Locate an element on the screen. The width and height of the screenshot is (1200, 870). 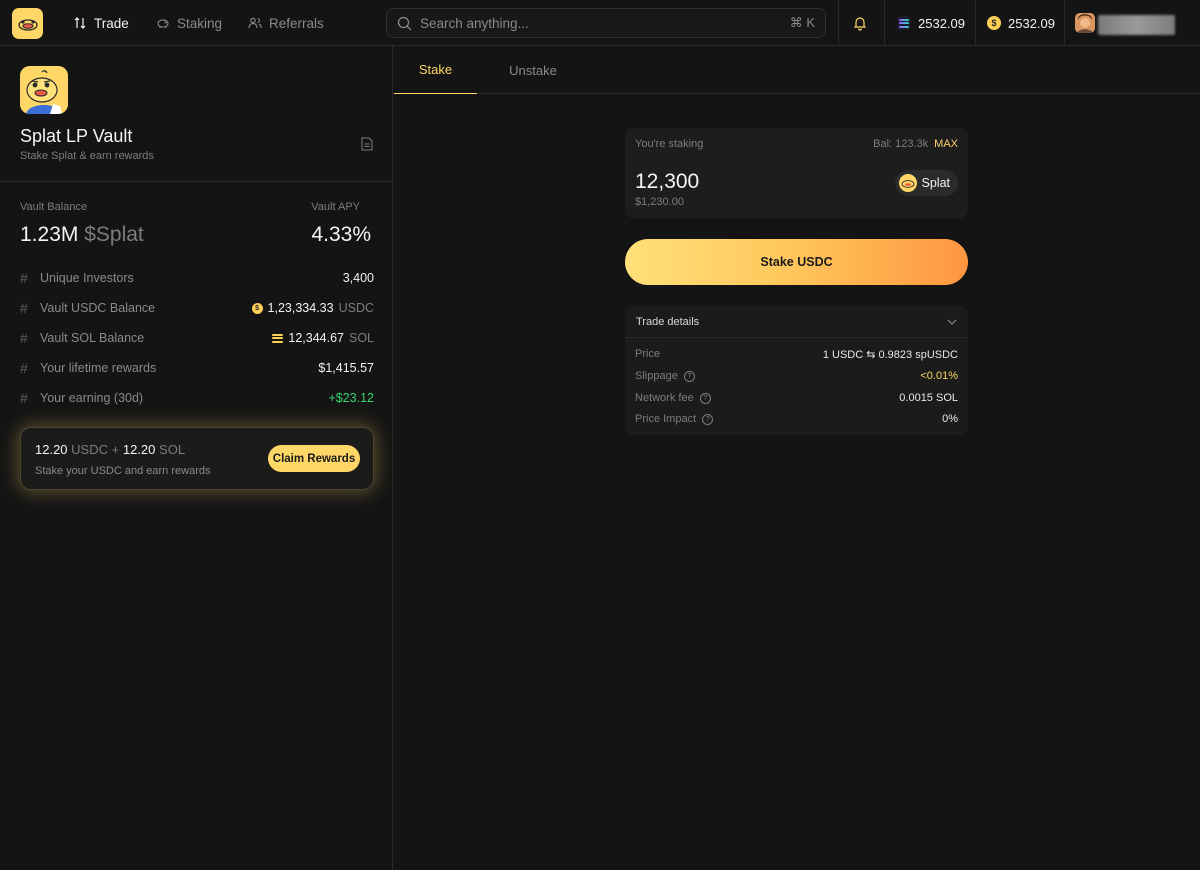
nav-trade: Trade is located at coordinates (101, 23).